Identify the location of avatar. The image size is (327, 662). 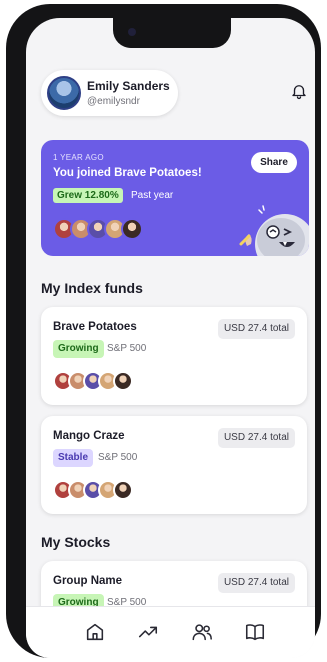
(64, 93).